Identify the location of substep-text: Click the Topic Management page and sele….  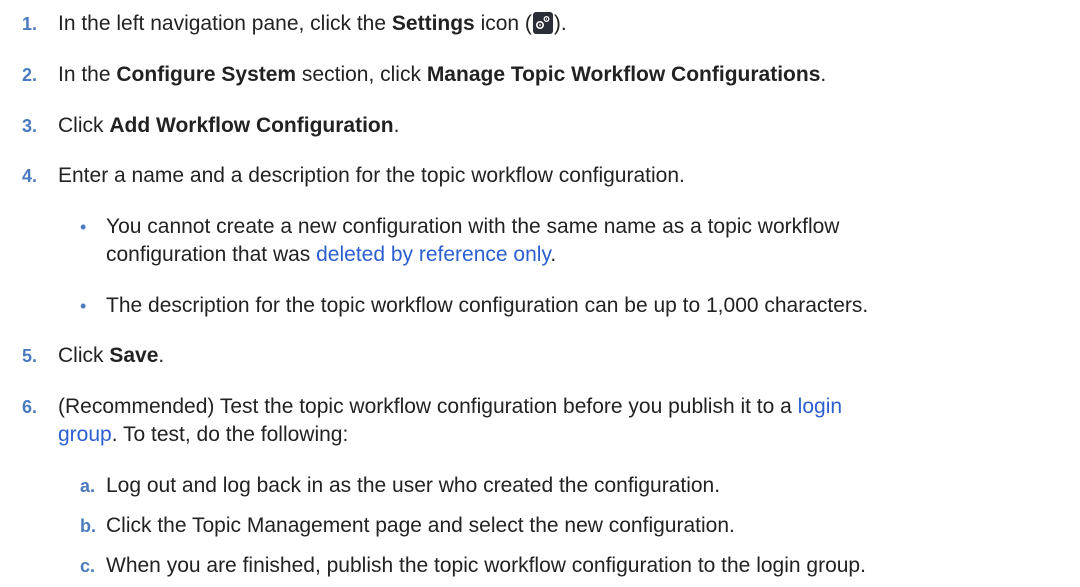
(420, 525).